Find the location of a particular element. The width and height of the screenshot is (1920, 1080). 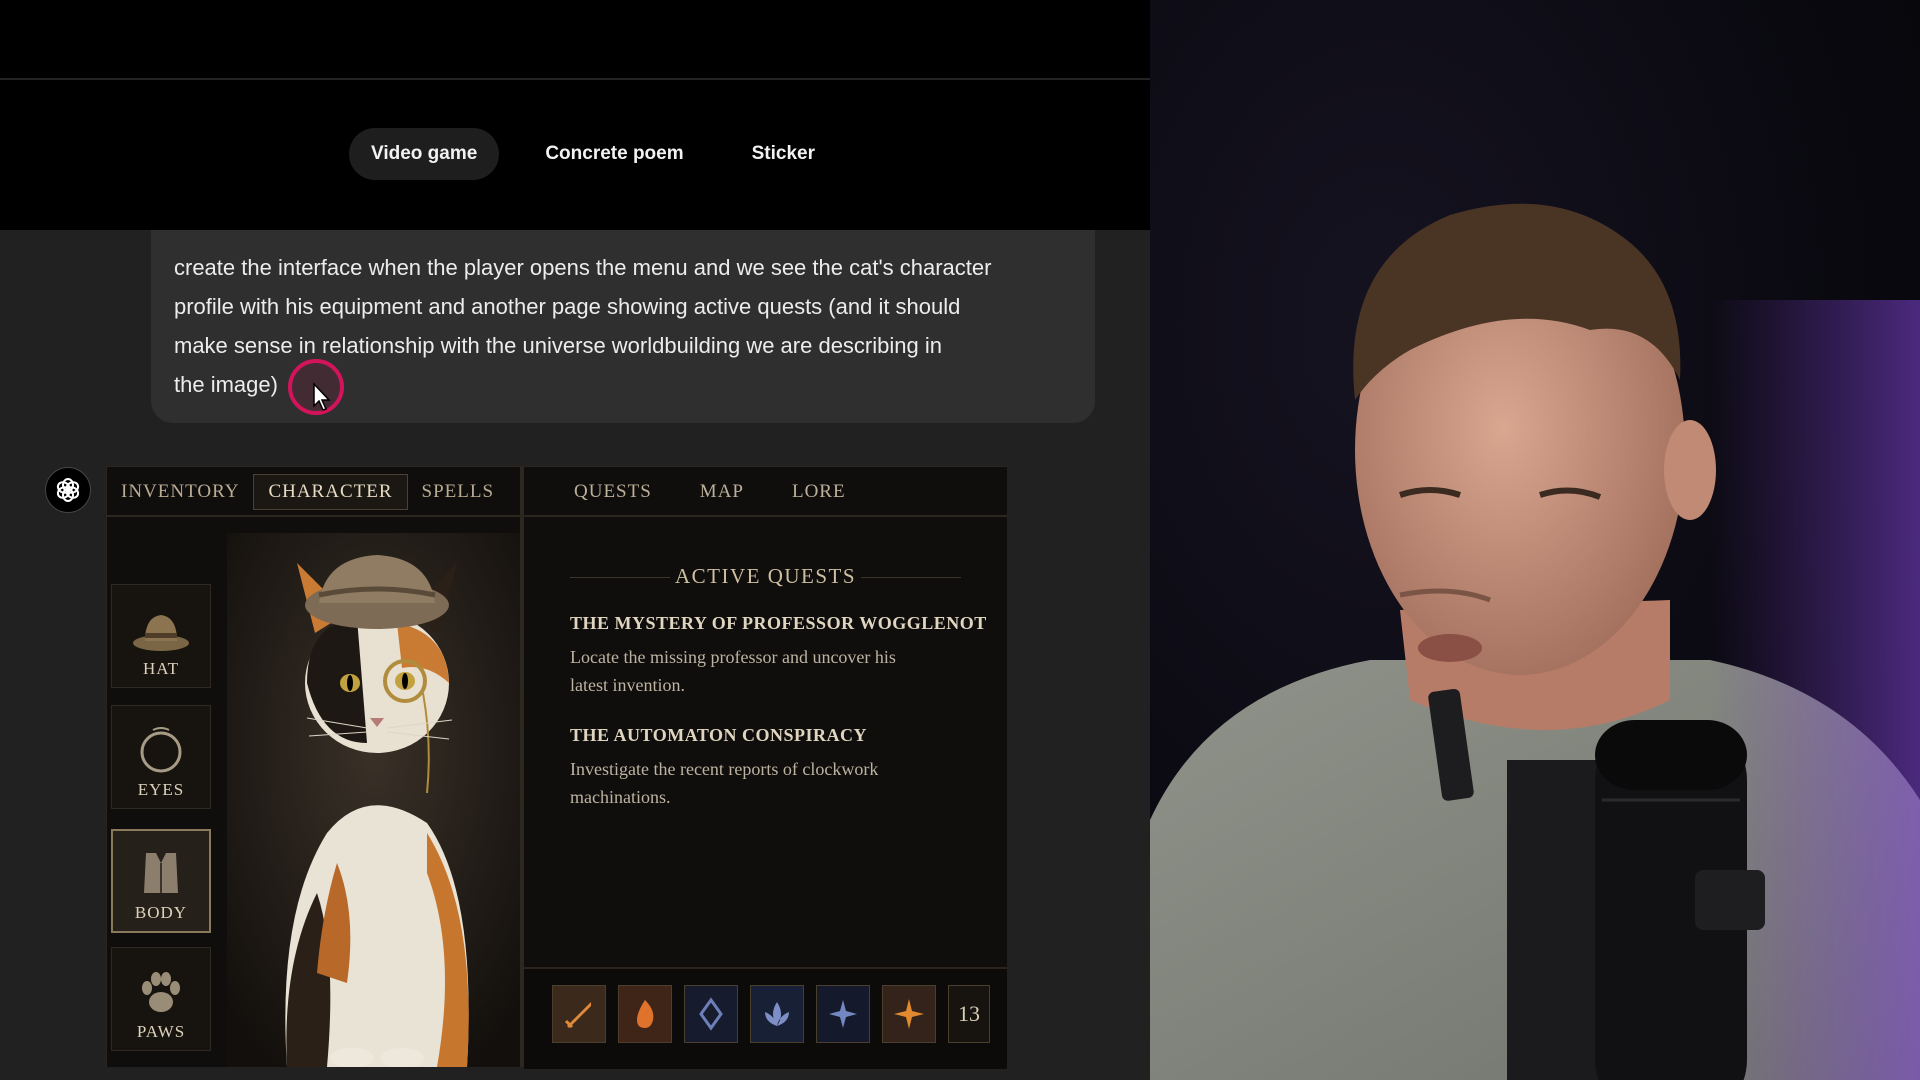

chip-concrete-poem: Concrete poem is located at coordinates (614, 154).